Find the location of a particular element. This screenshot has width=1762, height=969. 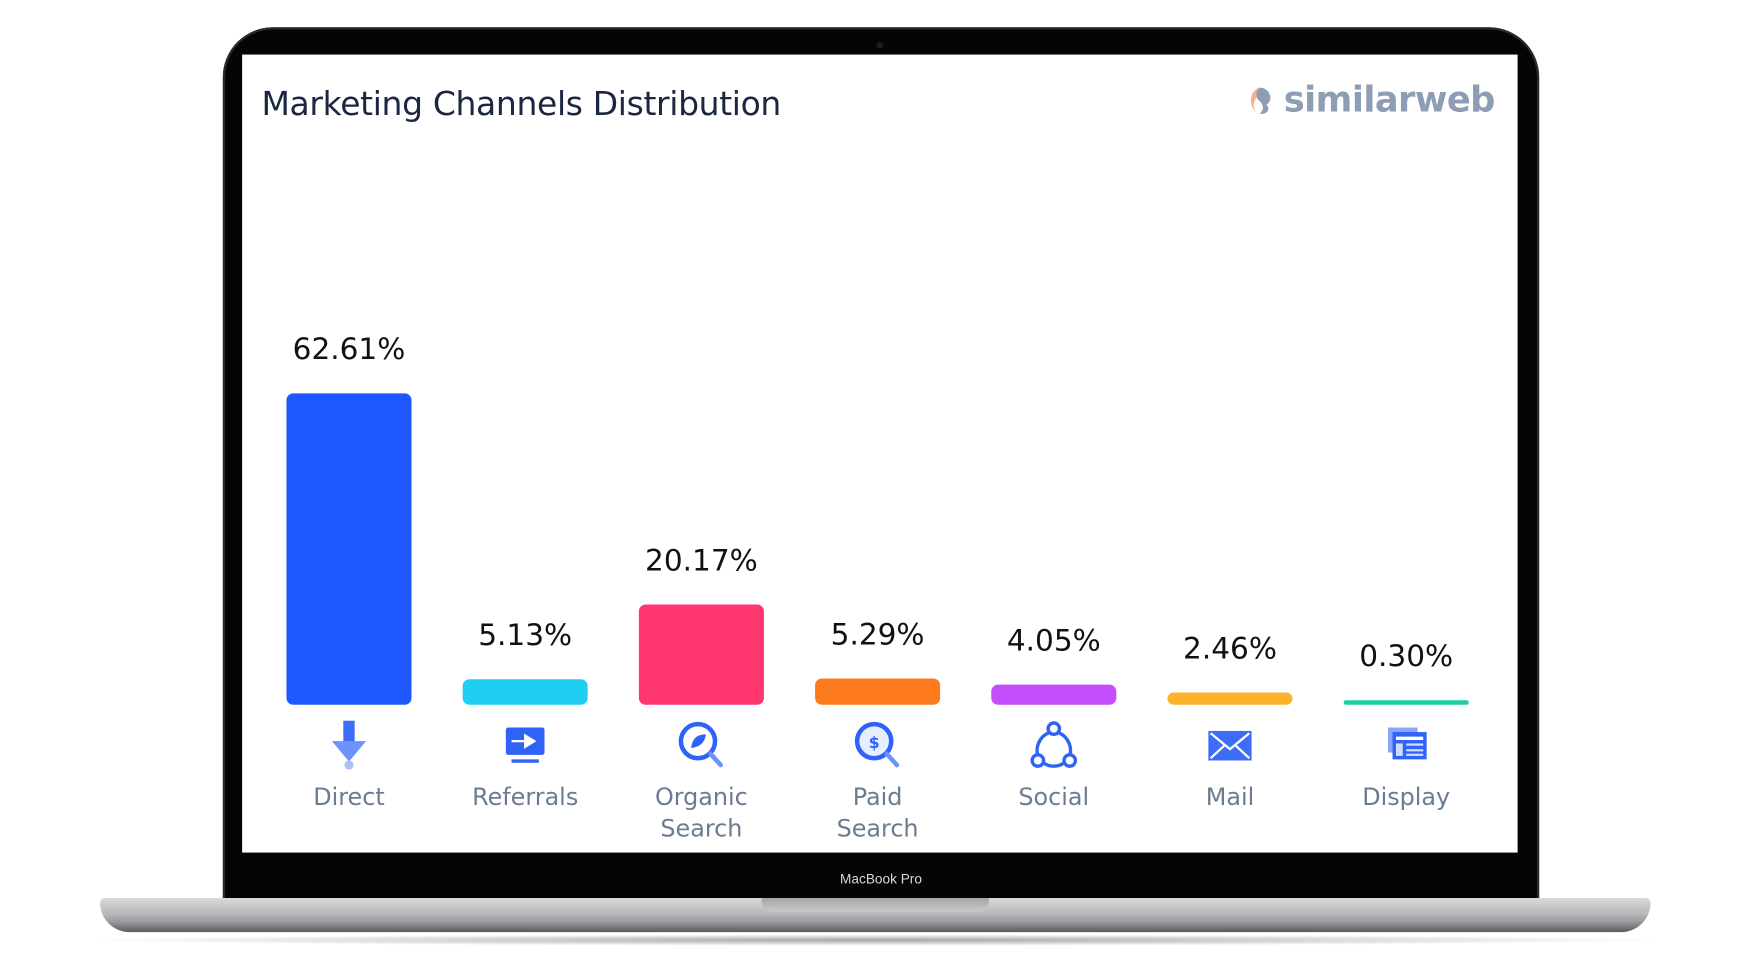

laptop-shadow is located at coordinates (875, 940).